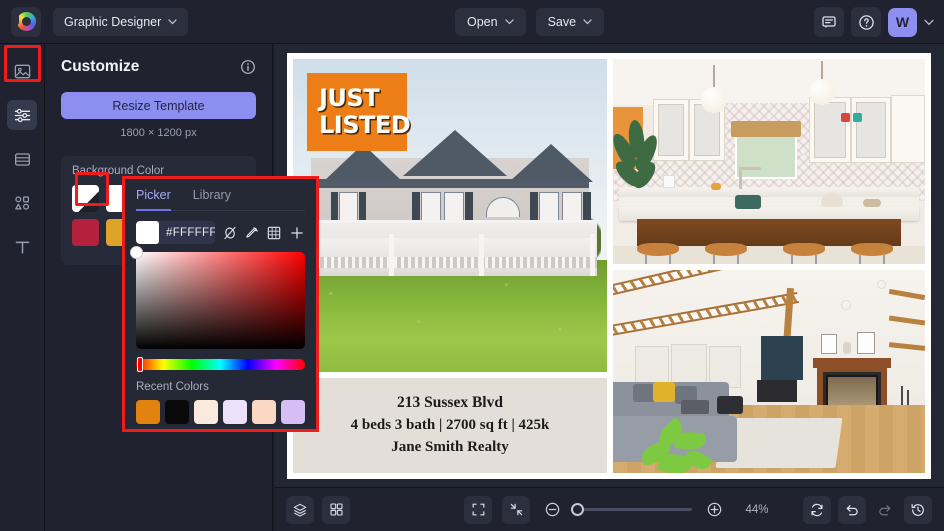 The width and height of the screenshot is (944, 531). I want to click on color-swatch-white-active, so click(85, 198).